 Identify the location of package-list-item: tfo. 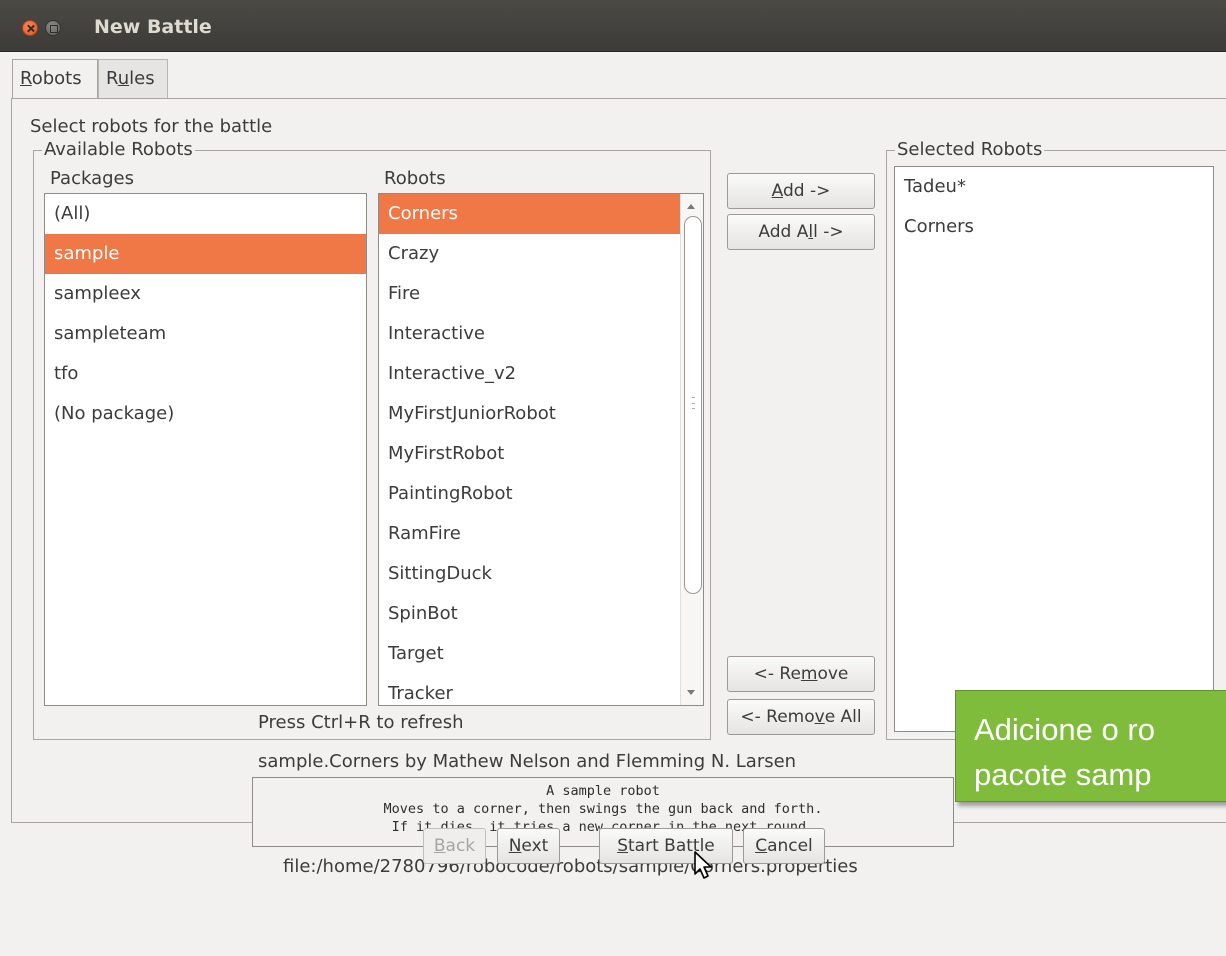
(205, 374).